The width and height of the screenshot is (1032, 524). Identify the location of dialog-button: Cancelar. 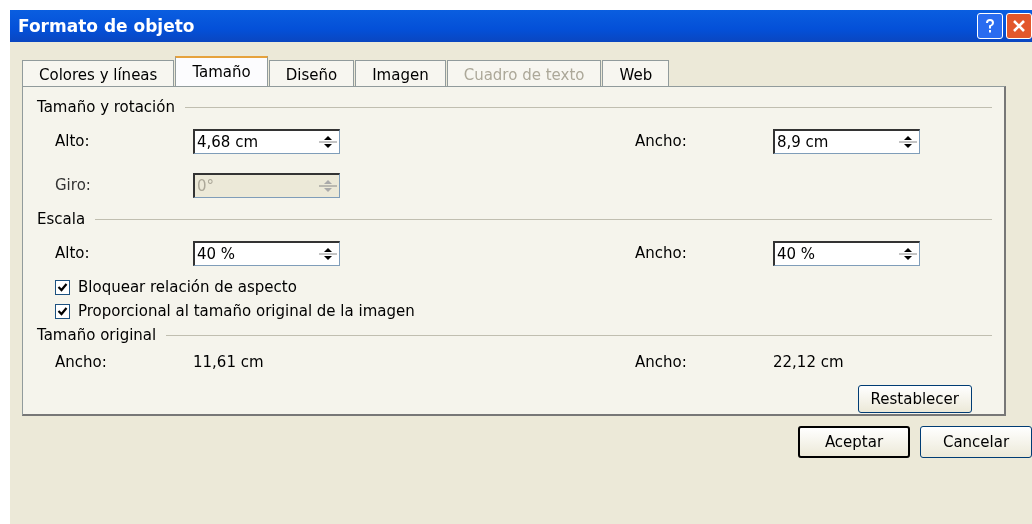
(976, 442).